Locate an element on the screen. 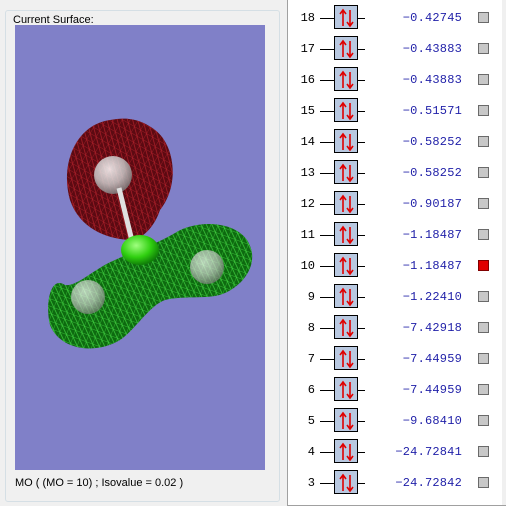 The height and width of the screenshot is (506, 506). mo-number: 17 is located at coordinates (307, 49).